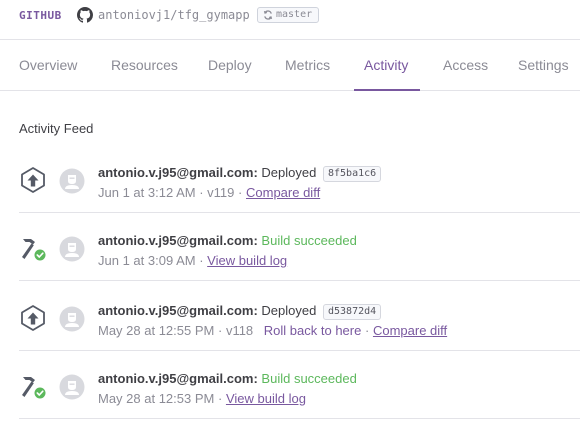  I want to click on tab-metrics: Metrics, so click(307, 65).